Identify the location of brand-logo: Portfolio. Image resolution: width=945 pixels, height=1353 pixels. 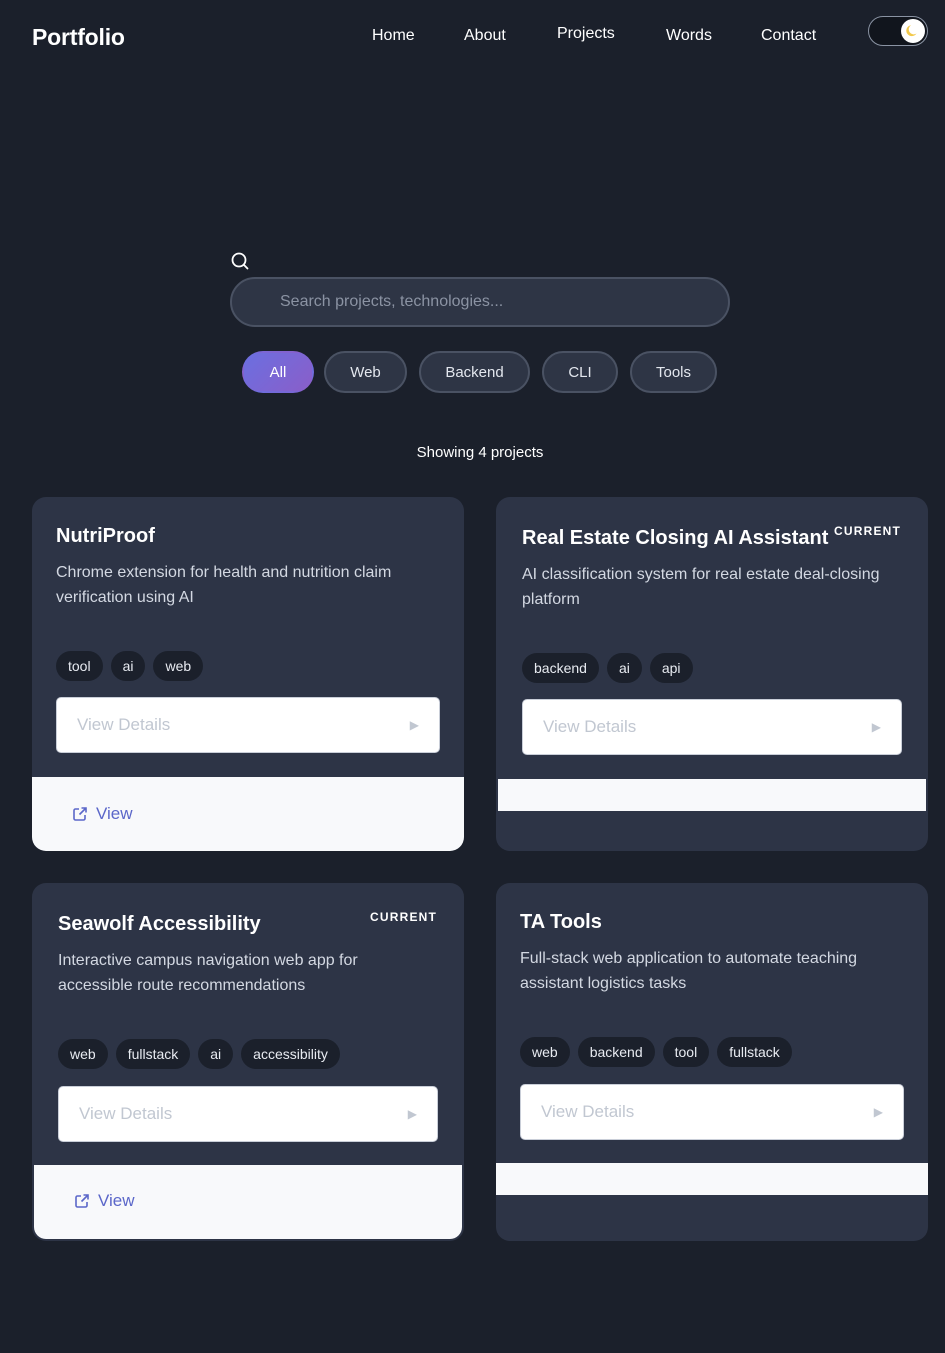
(78, 37).